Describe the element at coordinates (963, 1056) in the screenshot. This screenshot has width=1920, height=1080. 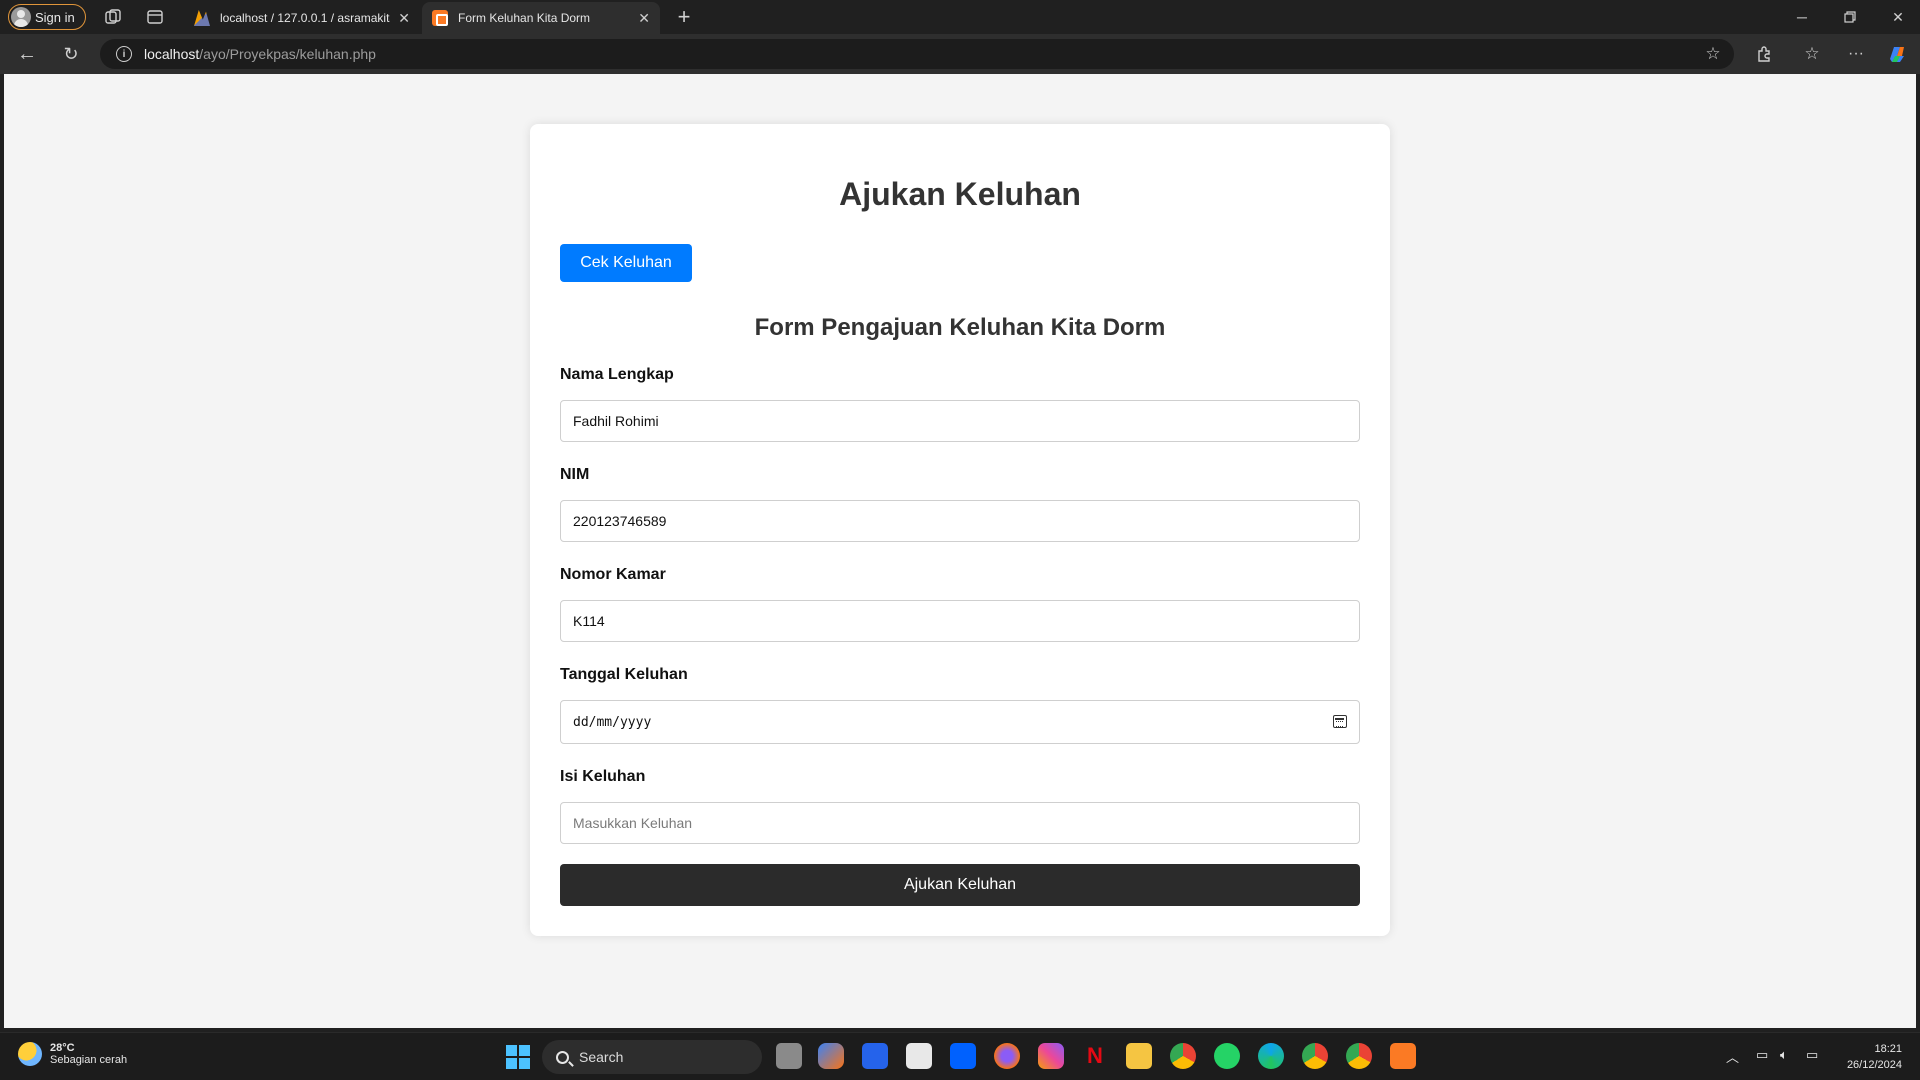
I see `dropbox-icon` at that location.